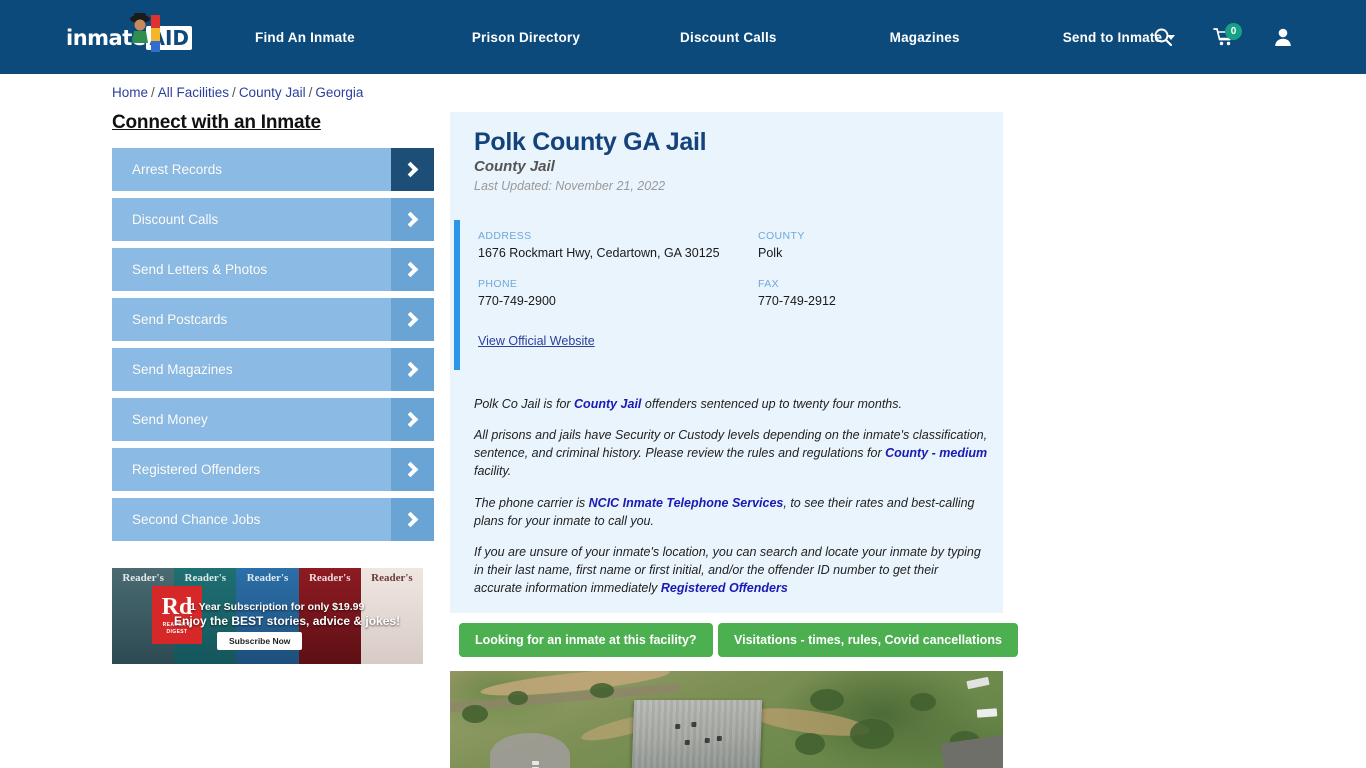  I want to click on facility-aerial-image, so click(726, 719).